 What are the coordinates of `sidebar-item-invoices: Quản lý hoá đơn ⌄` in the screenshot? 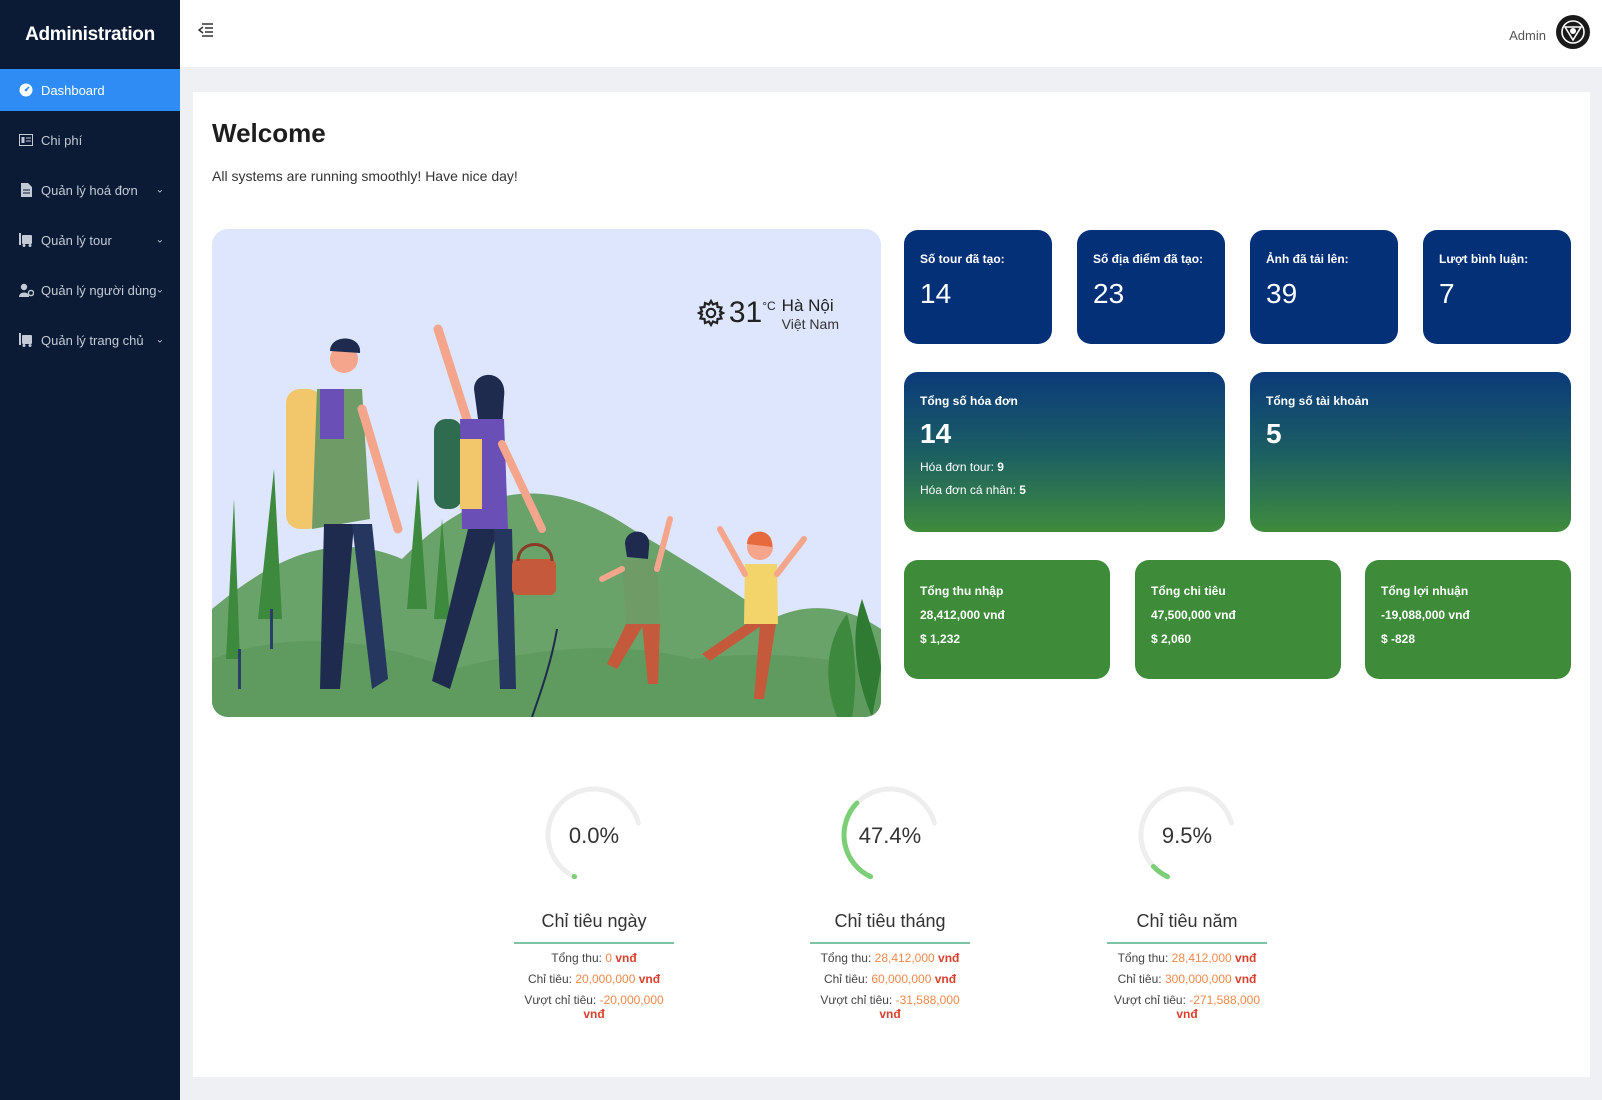 It's located at (90, 190).